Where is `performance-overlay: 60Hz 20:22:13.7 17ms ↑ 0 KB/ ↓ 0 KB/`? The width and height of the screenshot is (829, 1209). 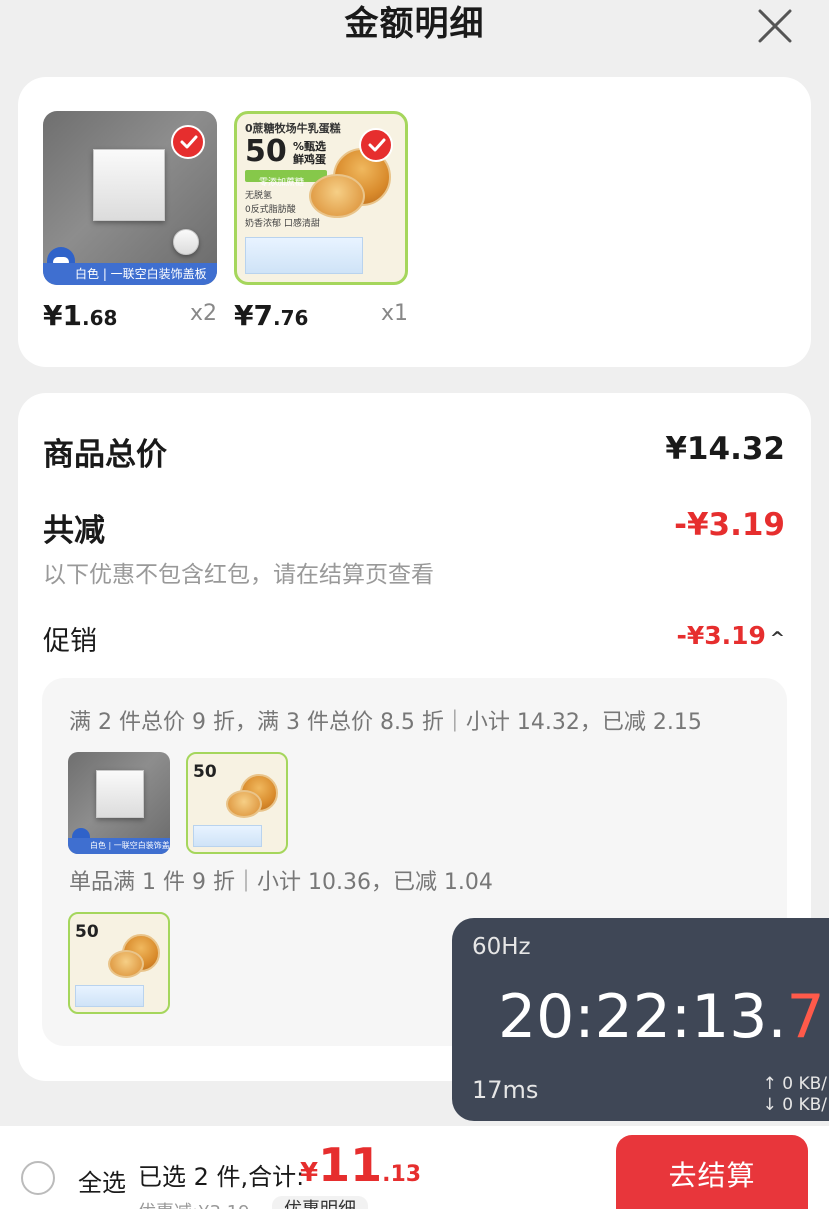 performance-overlay: 60Hz 20:22:13.7 17ms ↑ 0 KB/ ↓ 0 KB/ is located at coordinates (640, 1019).